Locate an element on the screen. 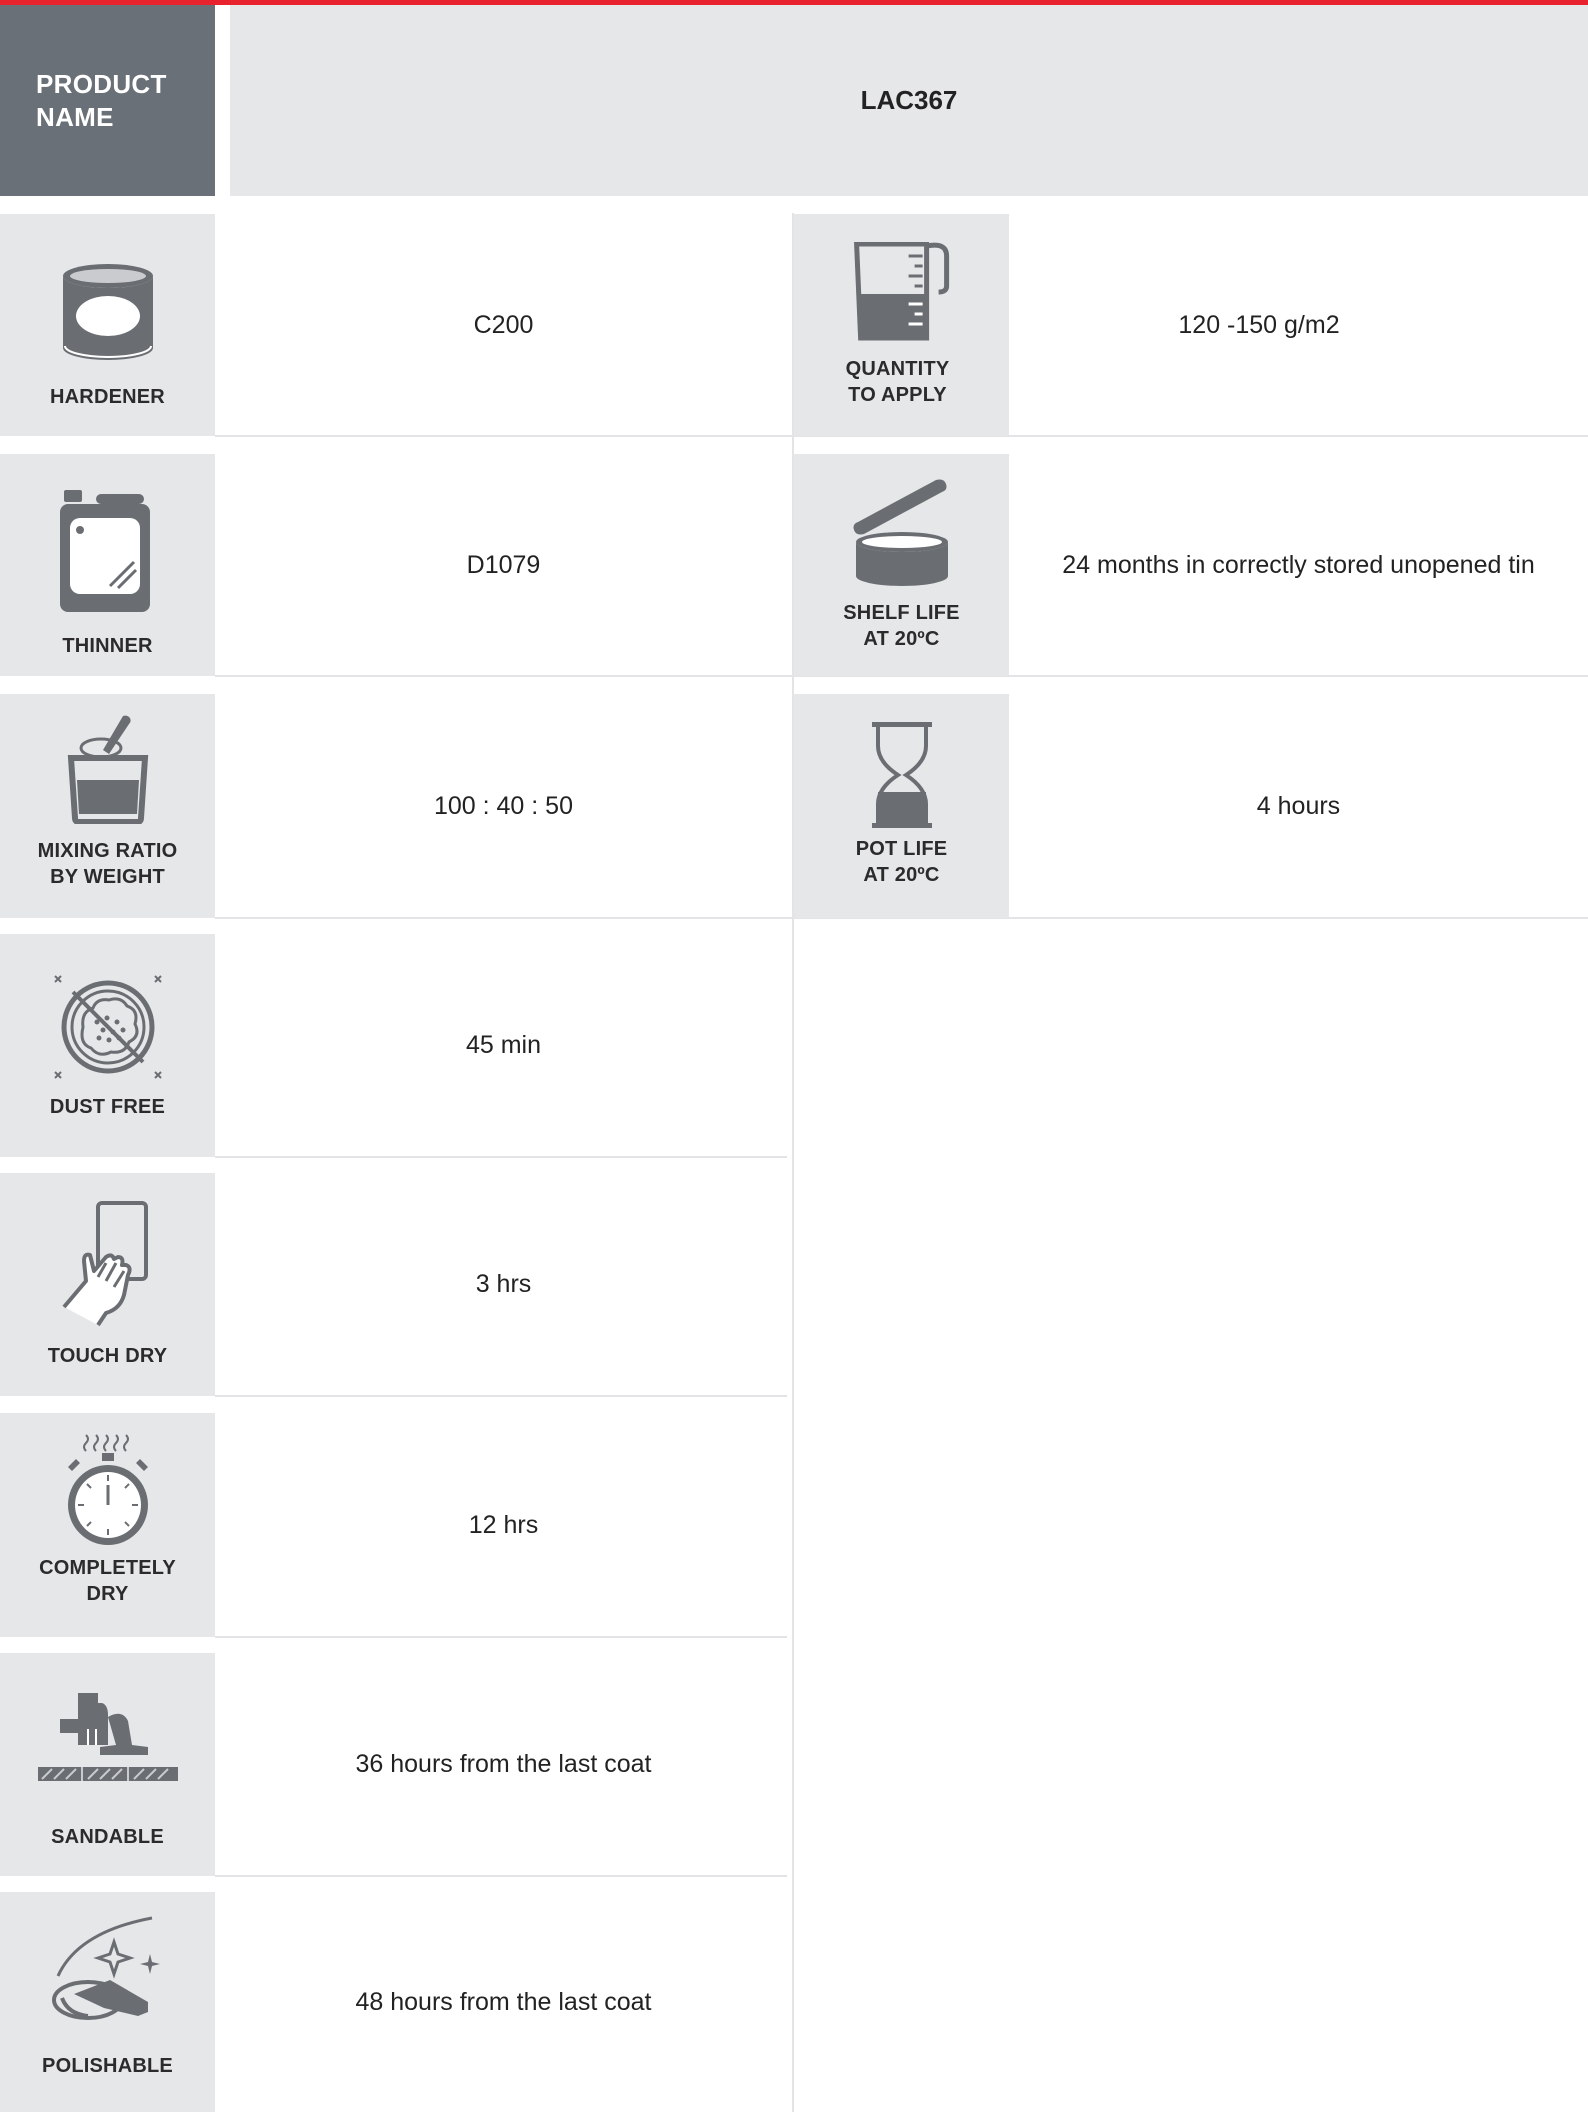  completely-dry-icon-panel: COMPLETELY DRY is located at coordinates (107, 1525).